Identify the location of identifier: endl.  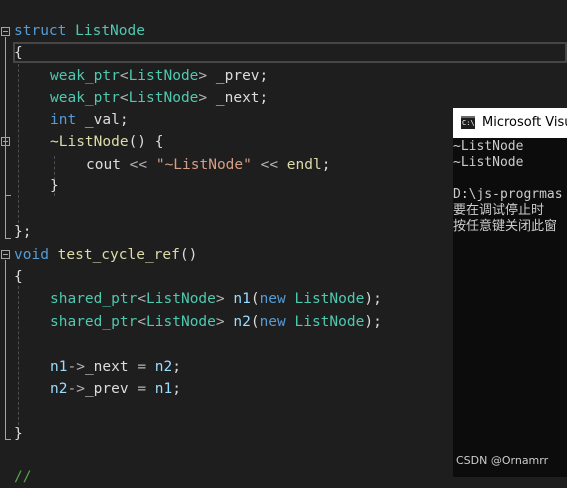
(304, 165).